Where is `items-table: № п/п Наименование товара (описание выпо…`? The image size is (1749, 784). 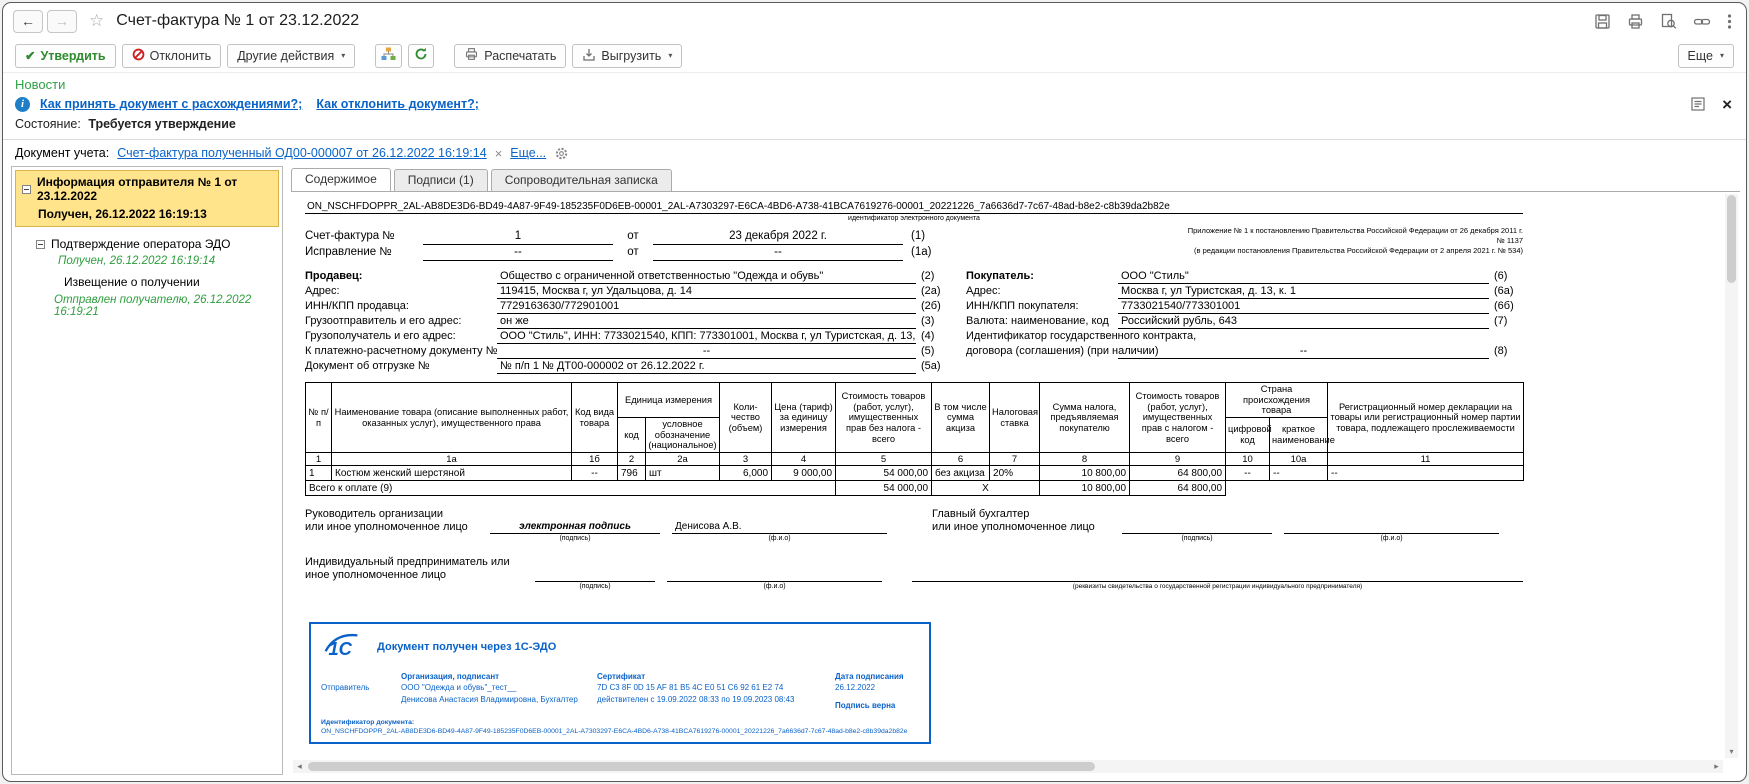
items-table: № п/п Наименование товара (описание выпо… is located at coordinates (915, 439).